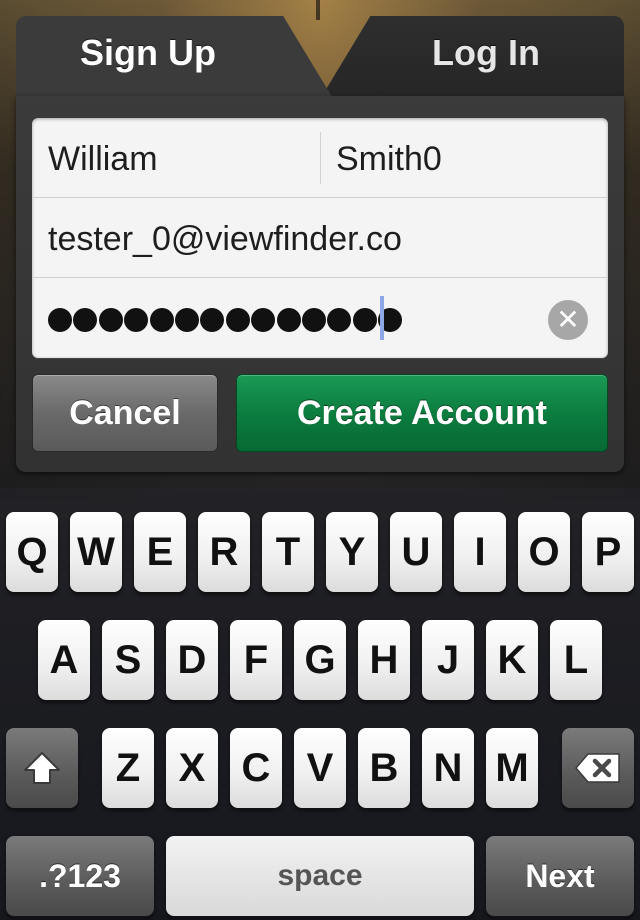 The width and height of the screenshot is (640, 920). What do you see at coordinates (318, 10) in the screenshot?
I see `background-tower` at bounding box center [318, 10].